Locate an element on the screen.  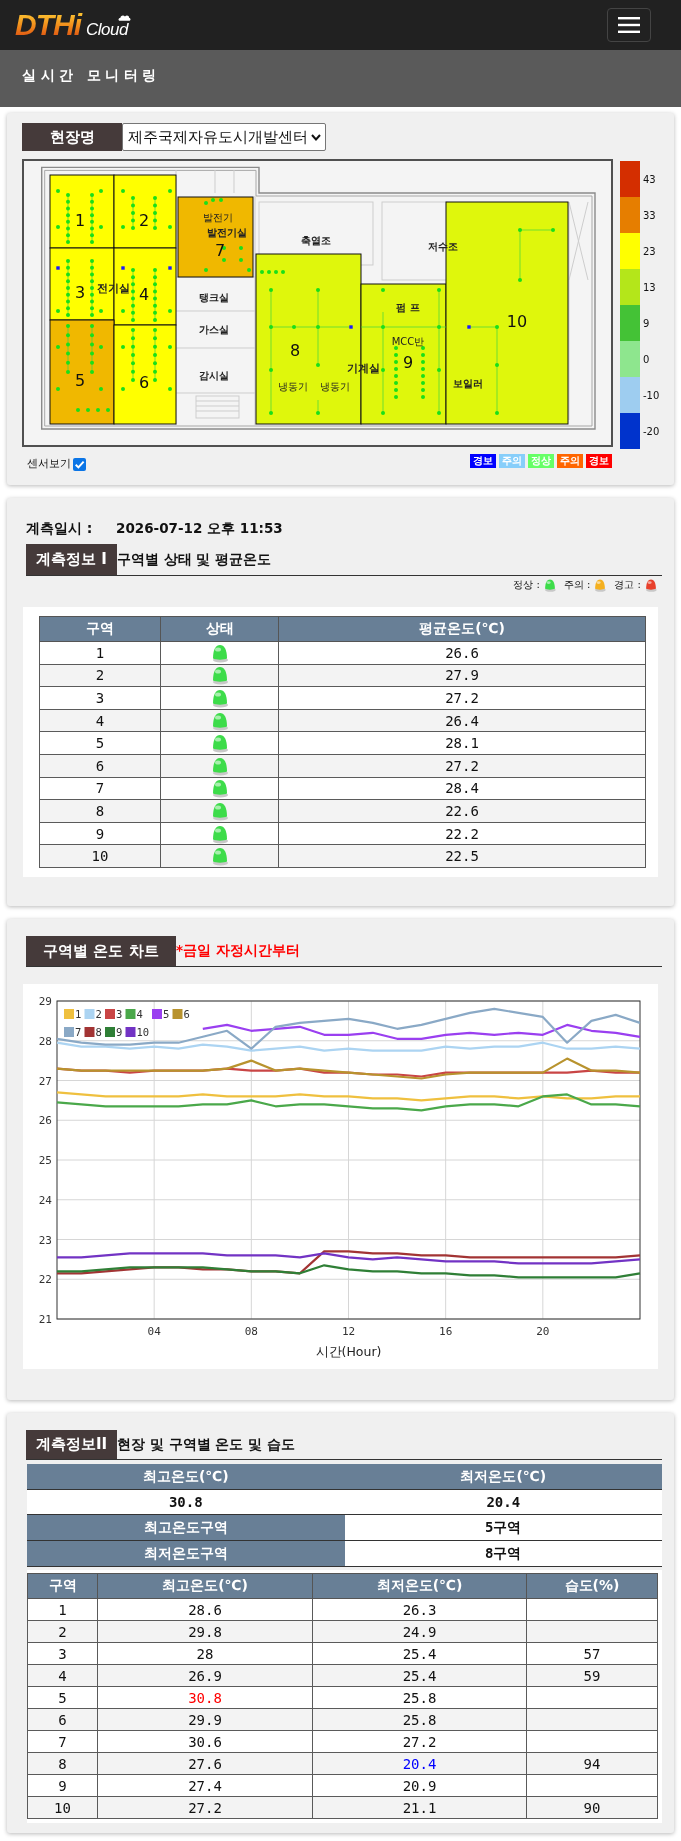
legend-label: 10 is located at coordinates (143, 1032).